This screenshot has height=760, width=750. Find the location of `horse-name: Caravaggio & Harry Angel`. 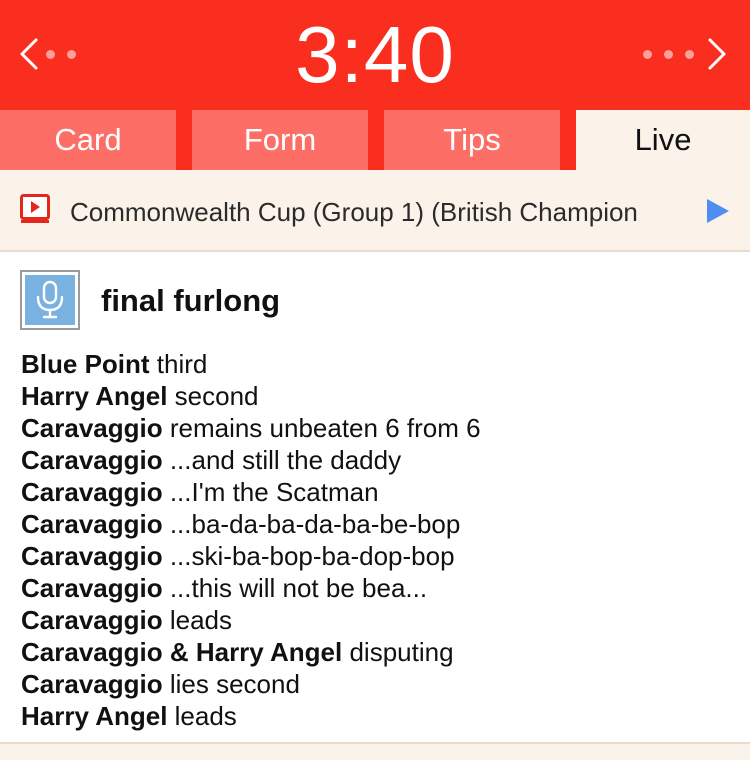

horse-name: Caravaggio & Harry Angel is located at coordinates (182, 652).